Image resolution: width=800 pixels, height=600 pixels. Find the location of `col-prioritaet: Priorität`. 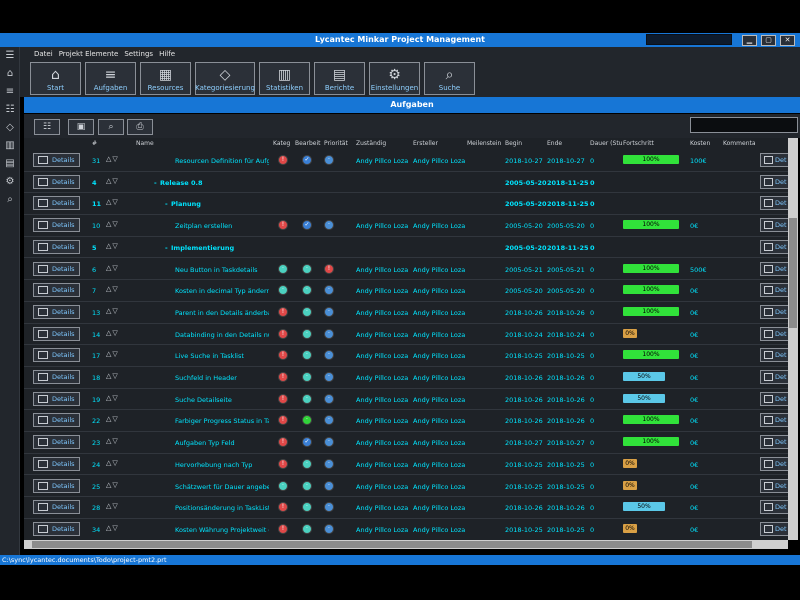

col-prioritaet: Priorität is located at coordinates (339, 143).